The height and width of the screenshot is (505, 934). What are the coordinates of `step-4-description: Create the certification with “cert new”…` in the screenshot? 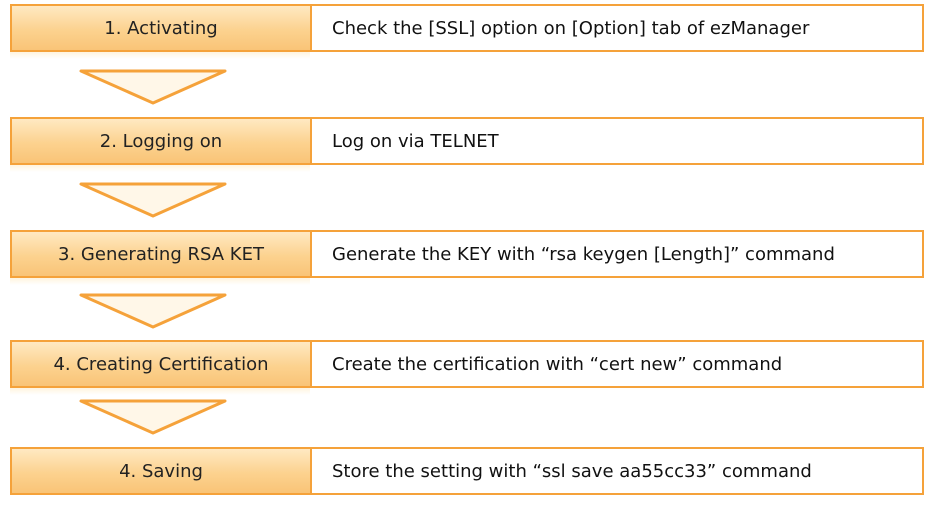 It's located at (557, 364).